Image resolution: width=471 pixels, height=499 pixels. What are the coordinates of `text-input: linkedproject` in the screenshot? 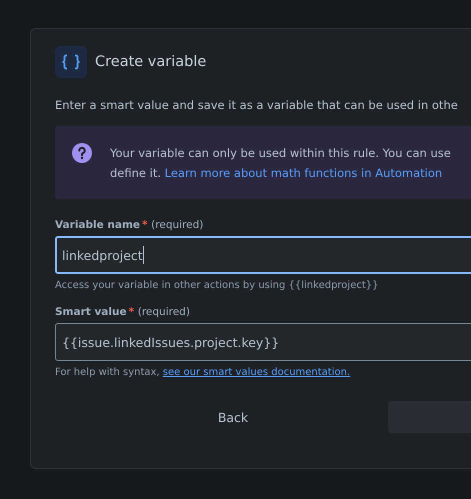 It's located at (263, 255).